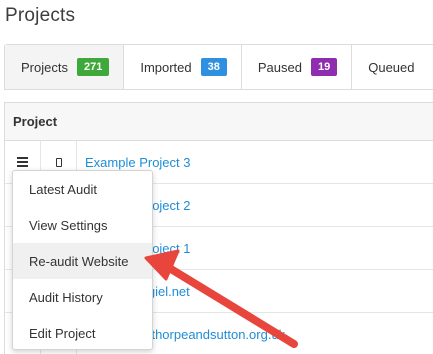 This screenshot has height=354, width=433. I want to click on count-badge: 19, so click(324, 67).